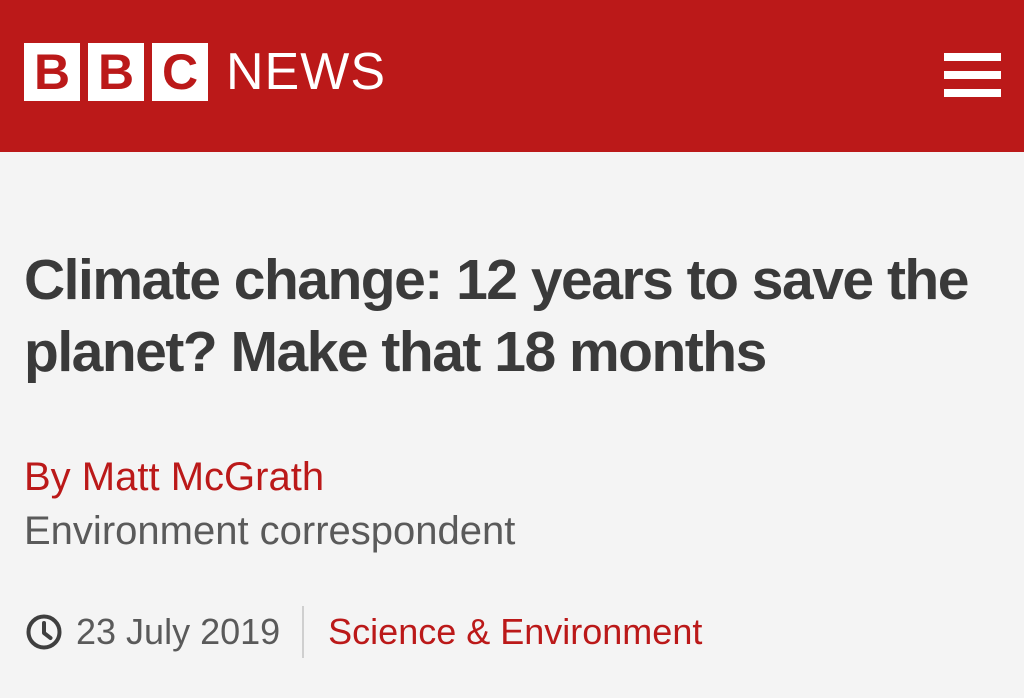 The image size is (1024, 698). I want to click on bbc-news-logo: B B C NEWS, so click(205, 72).